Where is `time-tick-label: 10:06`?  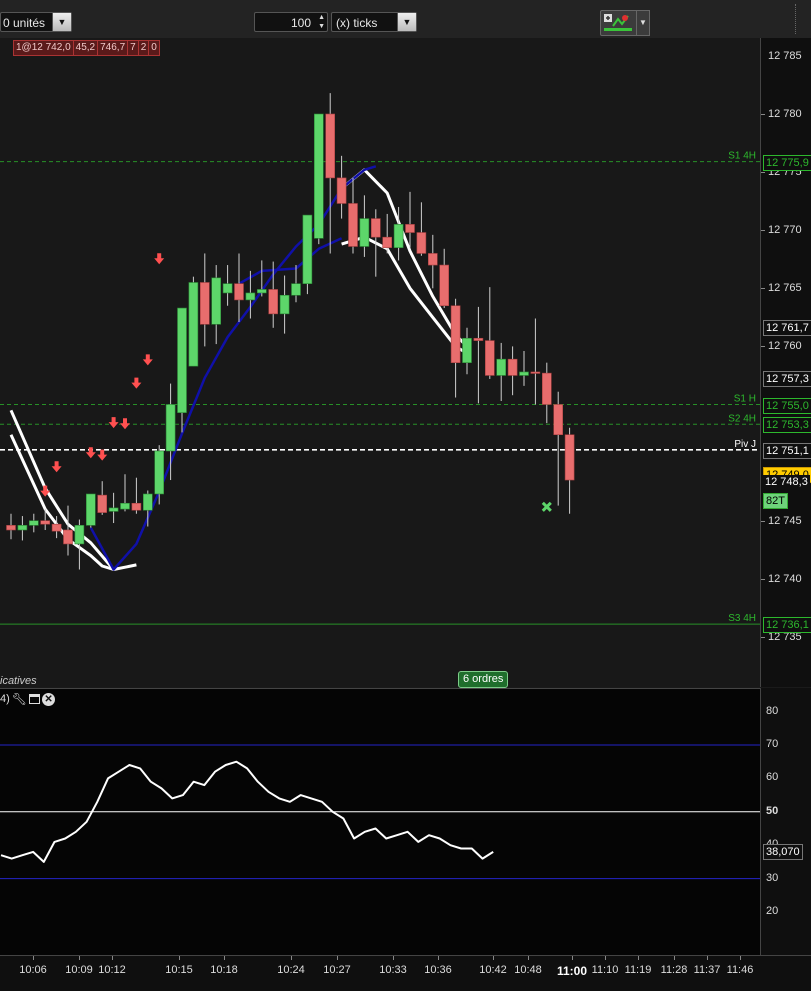 time-tick-label: 10:06 is located at coordinates (33, 970).